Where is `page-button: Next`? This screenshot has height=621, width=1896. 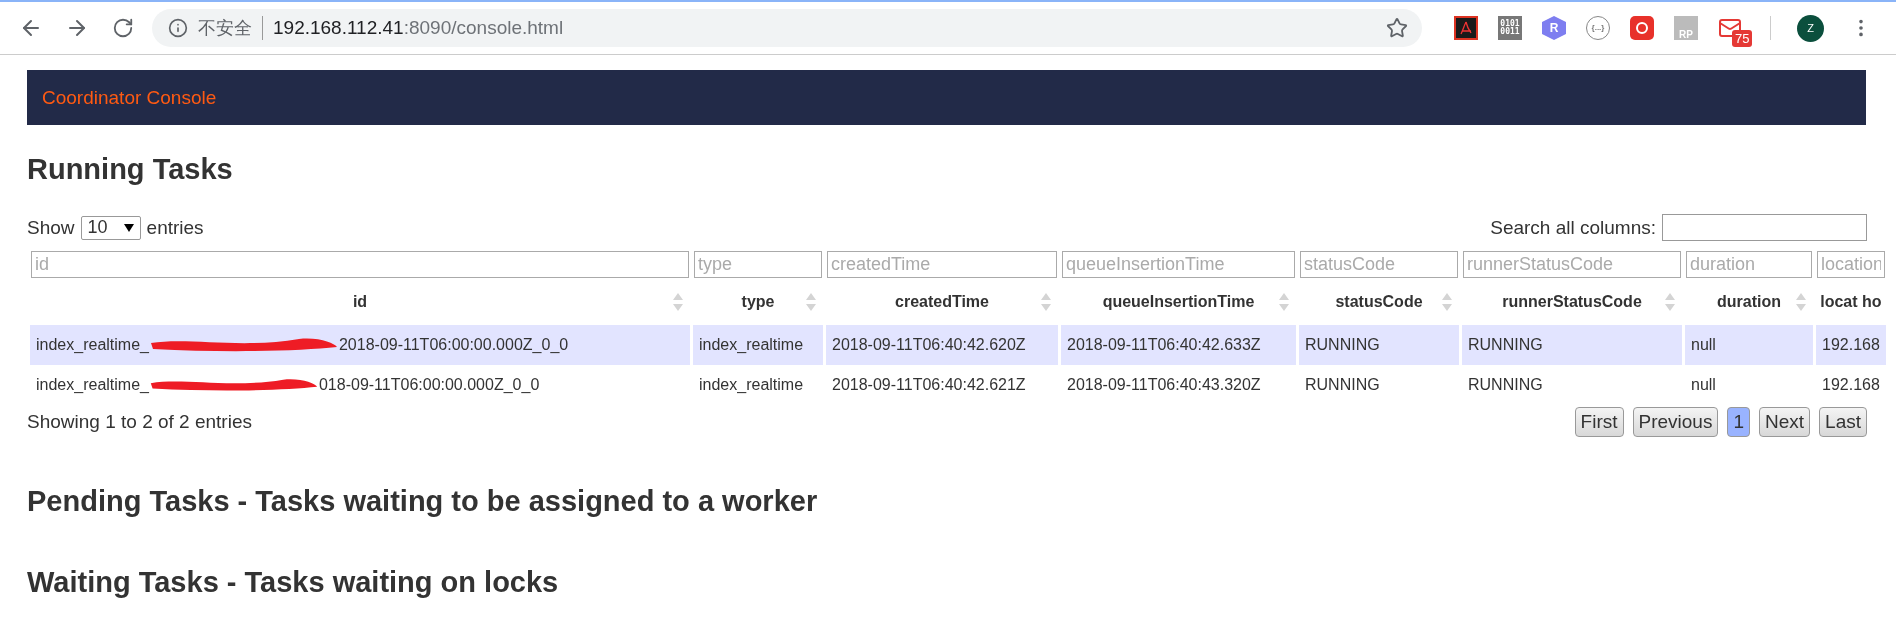
page-button: Next is located at coordinates (1785, 422).